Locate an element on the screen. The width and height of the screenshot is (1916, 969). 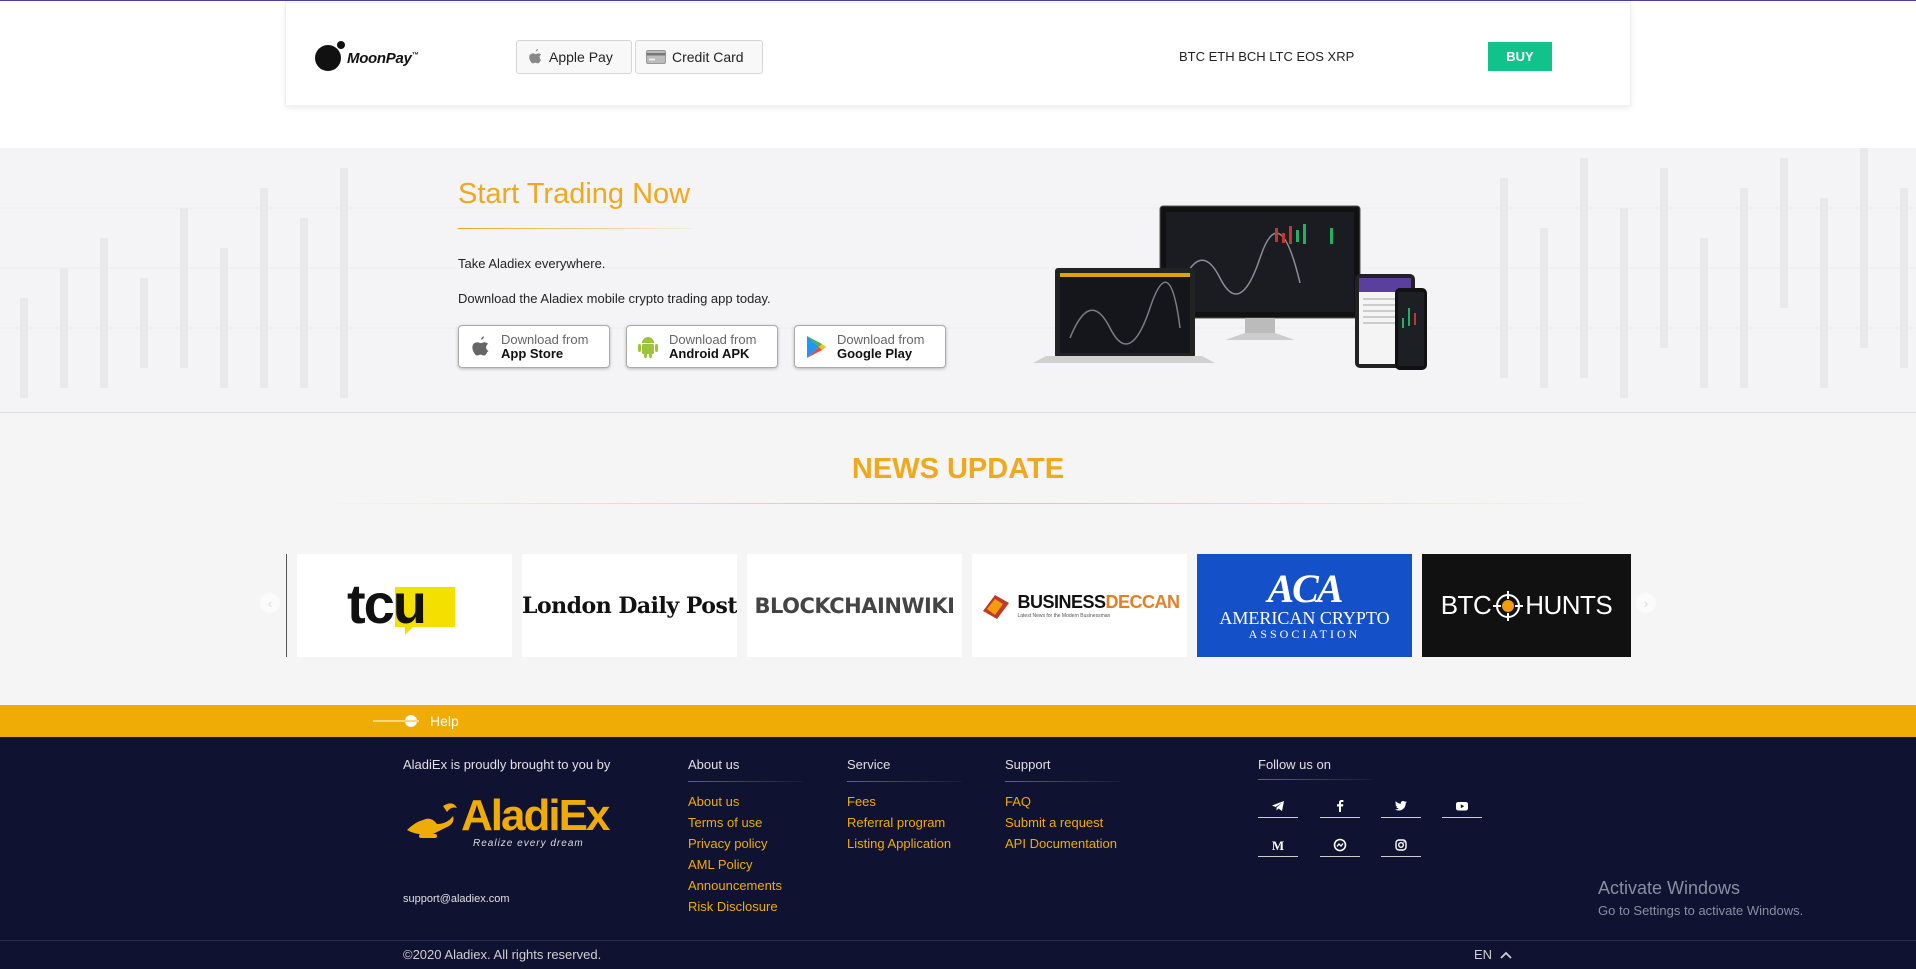
tcu-text: tcu is located at coordinates (387, 603).